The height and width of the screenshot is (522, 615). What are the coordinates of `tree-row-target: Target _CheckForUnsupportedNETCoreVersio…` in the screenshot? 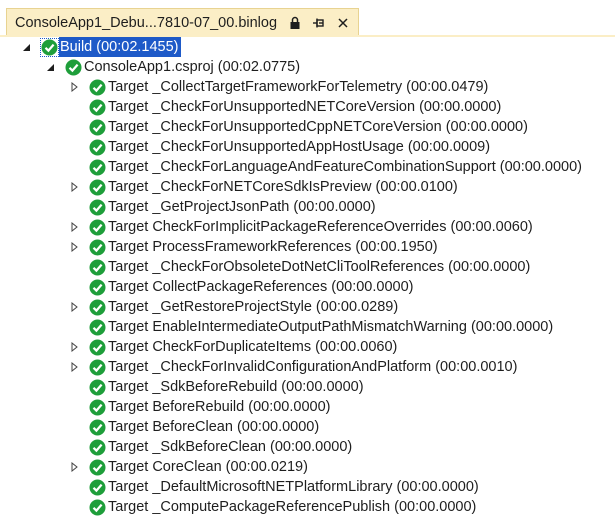 It's located at (307, 107).